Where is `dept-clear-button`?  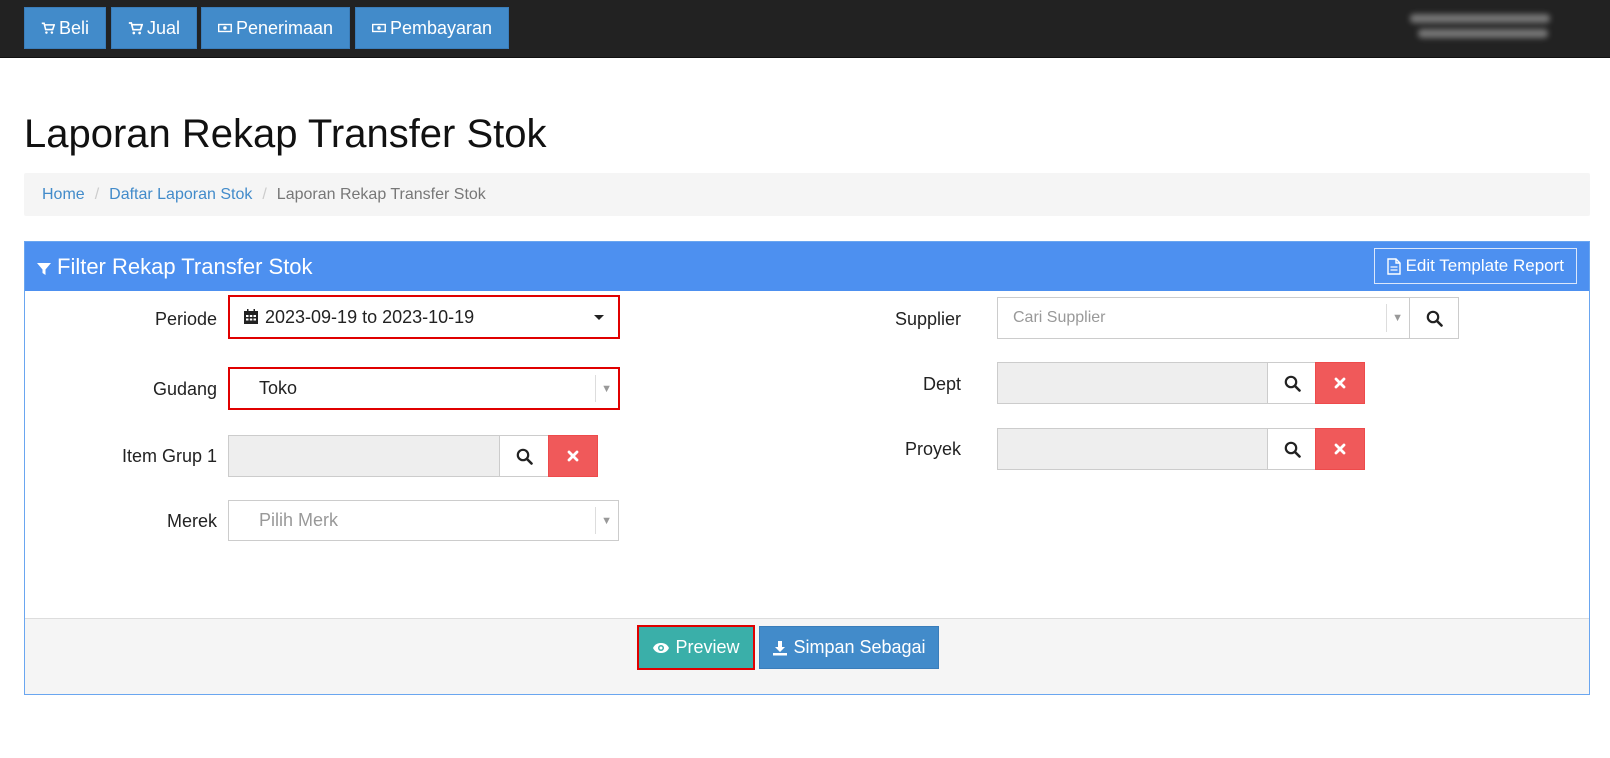 dept-clear-button is located at coordinates (1340, 383).